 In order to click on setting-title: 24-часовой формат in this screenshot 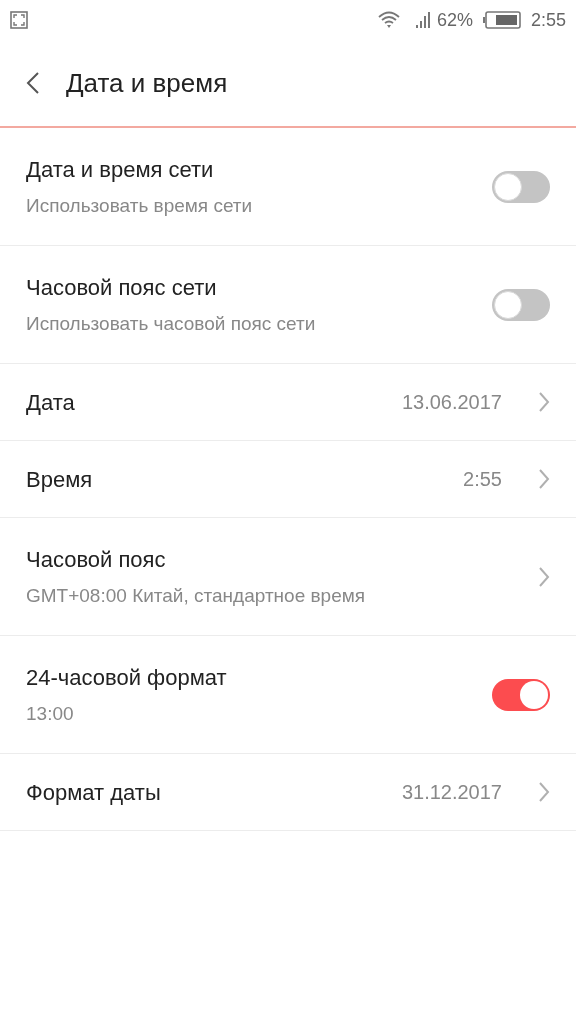, I will do `click(127, 677)`.